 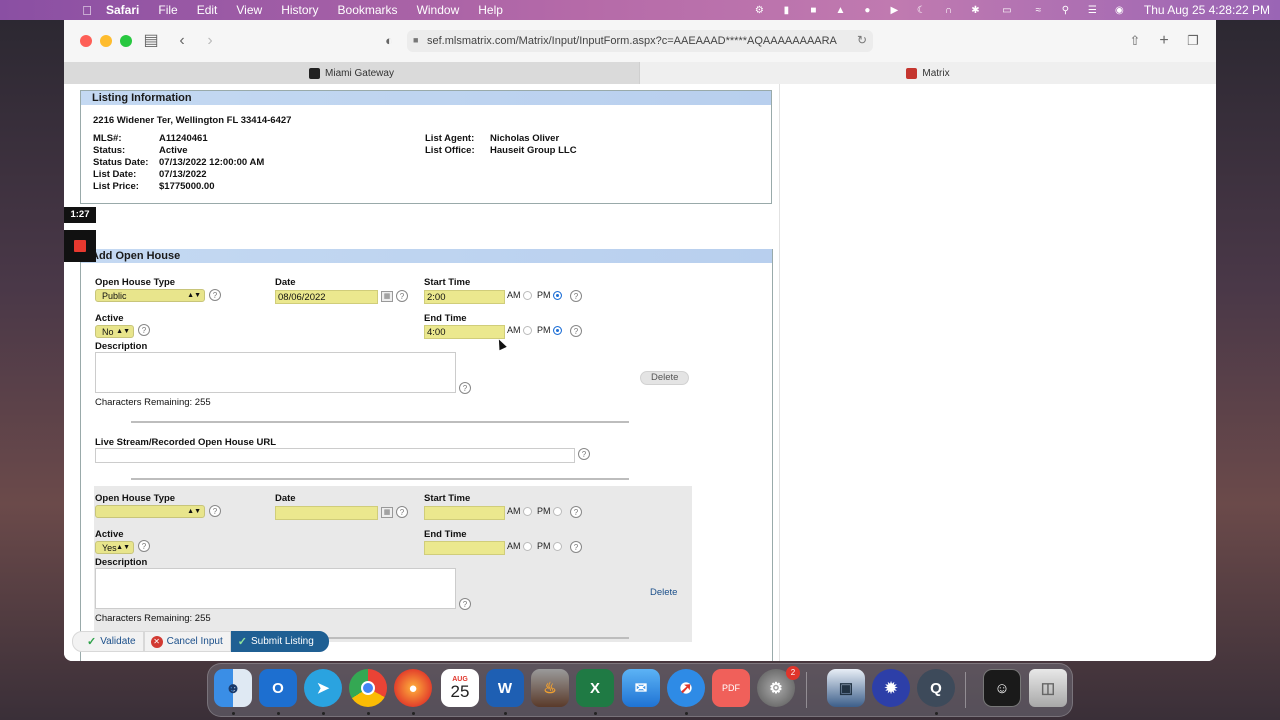 What do you see at coordinates (1207, 10) in the screenshot?
I see `menu-clock: Thu Aug 25 4:28:22 PM` at bounding box center [1207, 10].